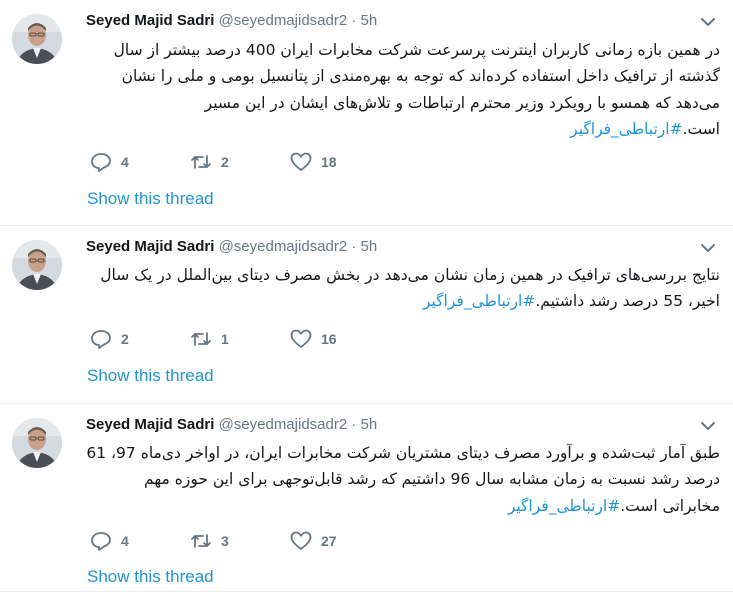 Image resolution: width=733 pixels, height=592 pixels. Describe the element at coordinates (340, 162) in the screenshot. I see `like-button: 18` at that location.